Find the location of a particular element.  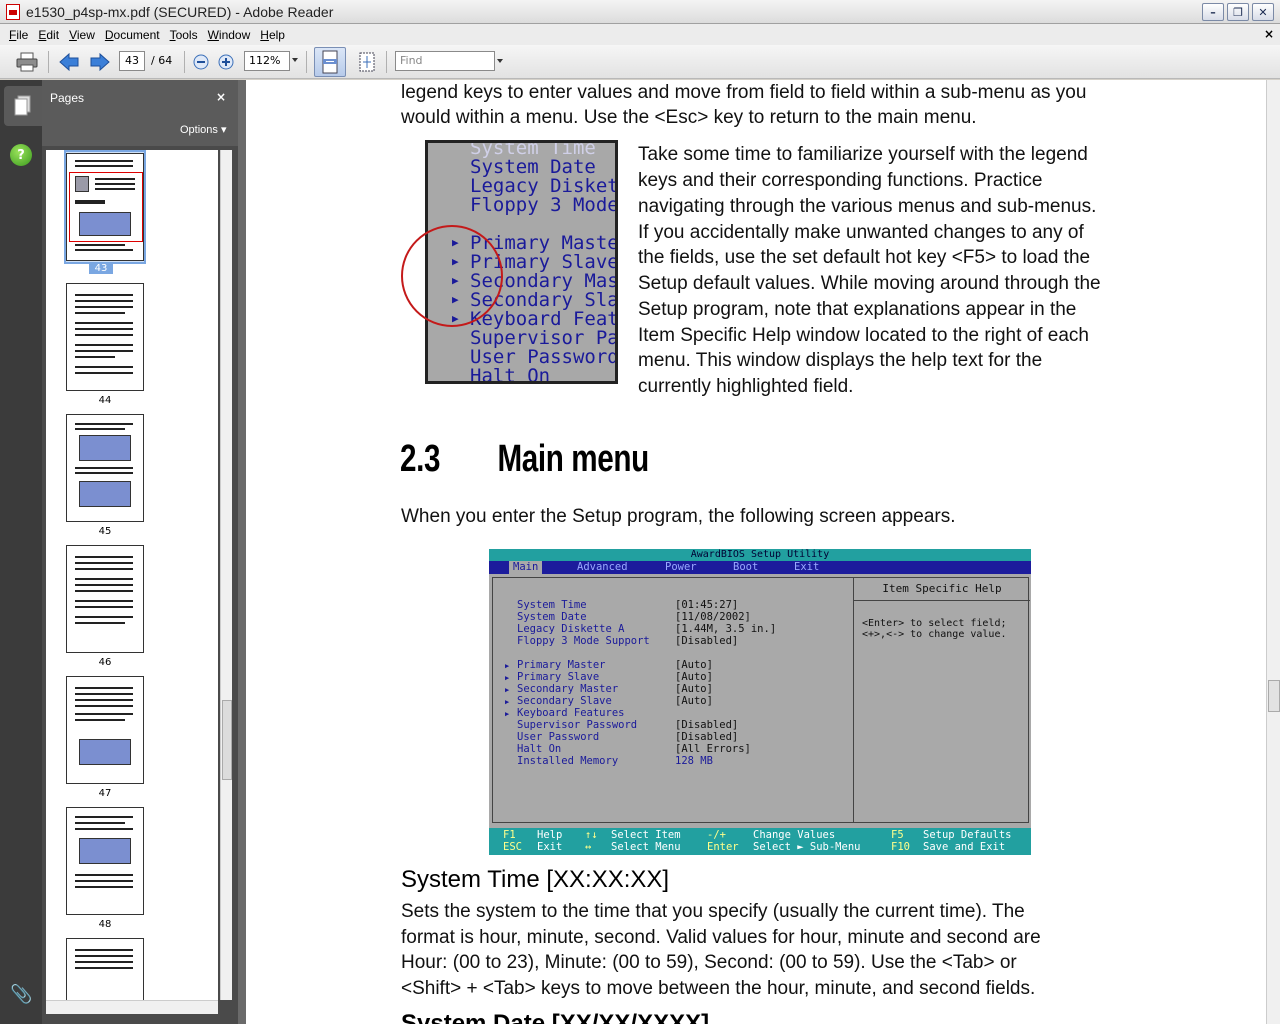

options-menu: Options ▾ is located at coordinates (203, 129).